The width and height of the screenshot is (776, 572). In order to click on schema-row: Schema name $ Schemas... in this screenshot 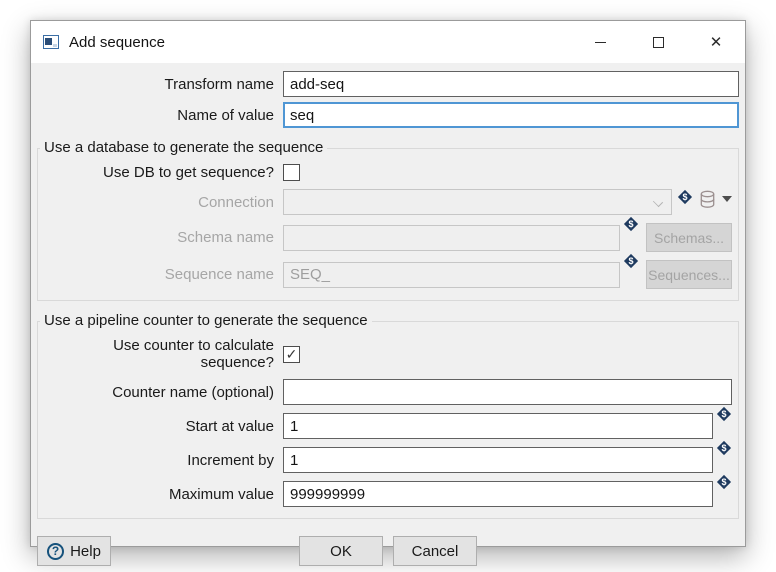, I will do `click(388, 234)`.